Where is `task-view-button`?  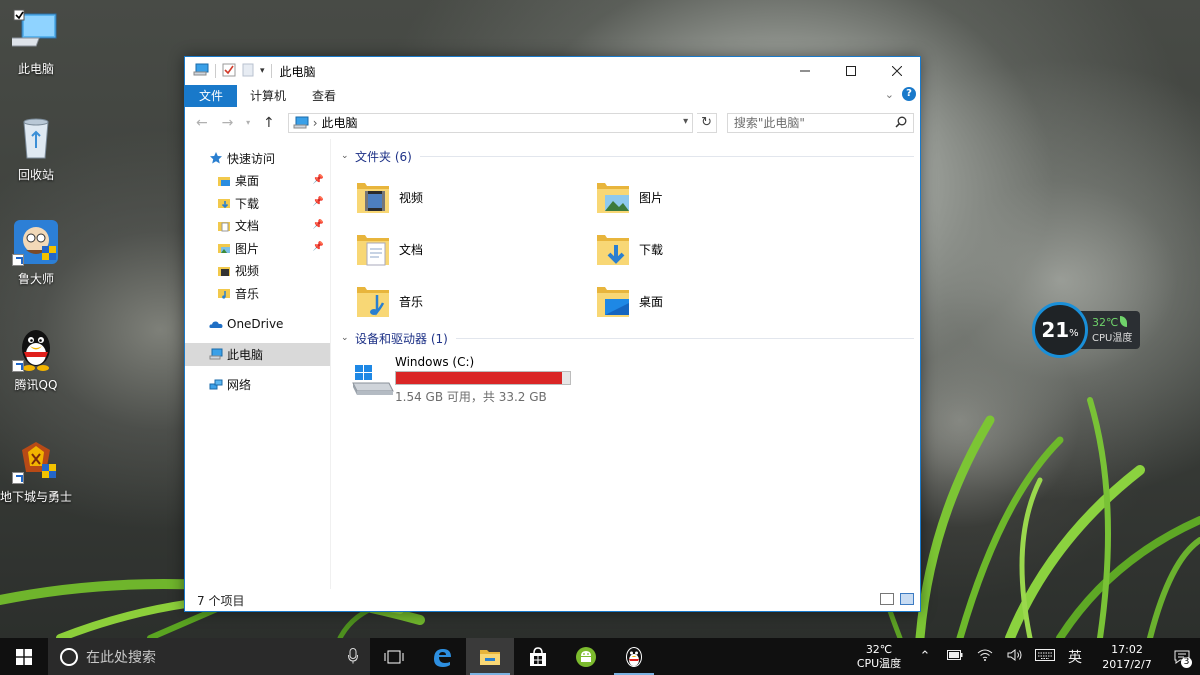 task-view-button is located at coordinates (394, 656).